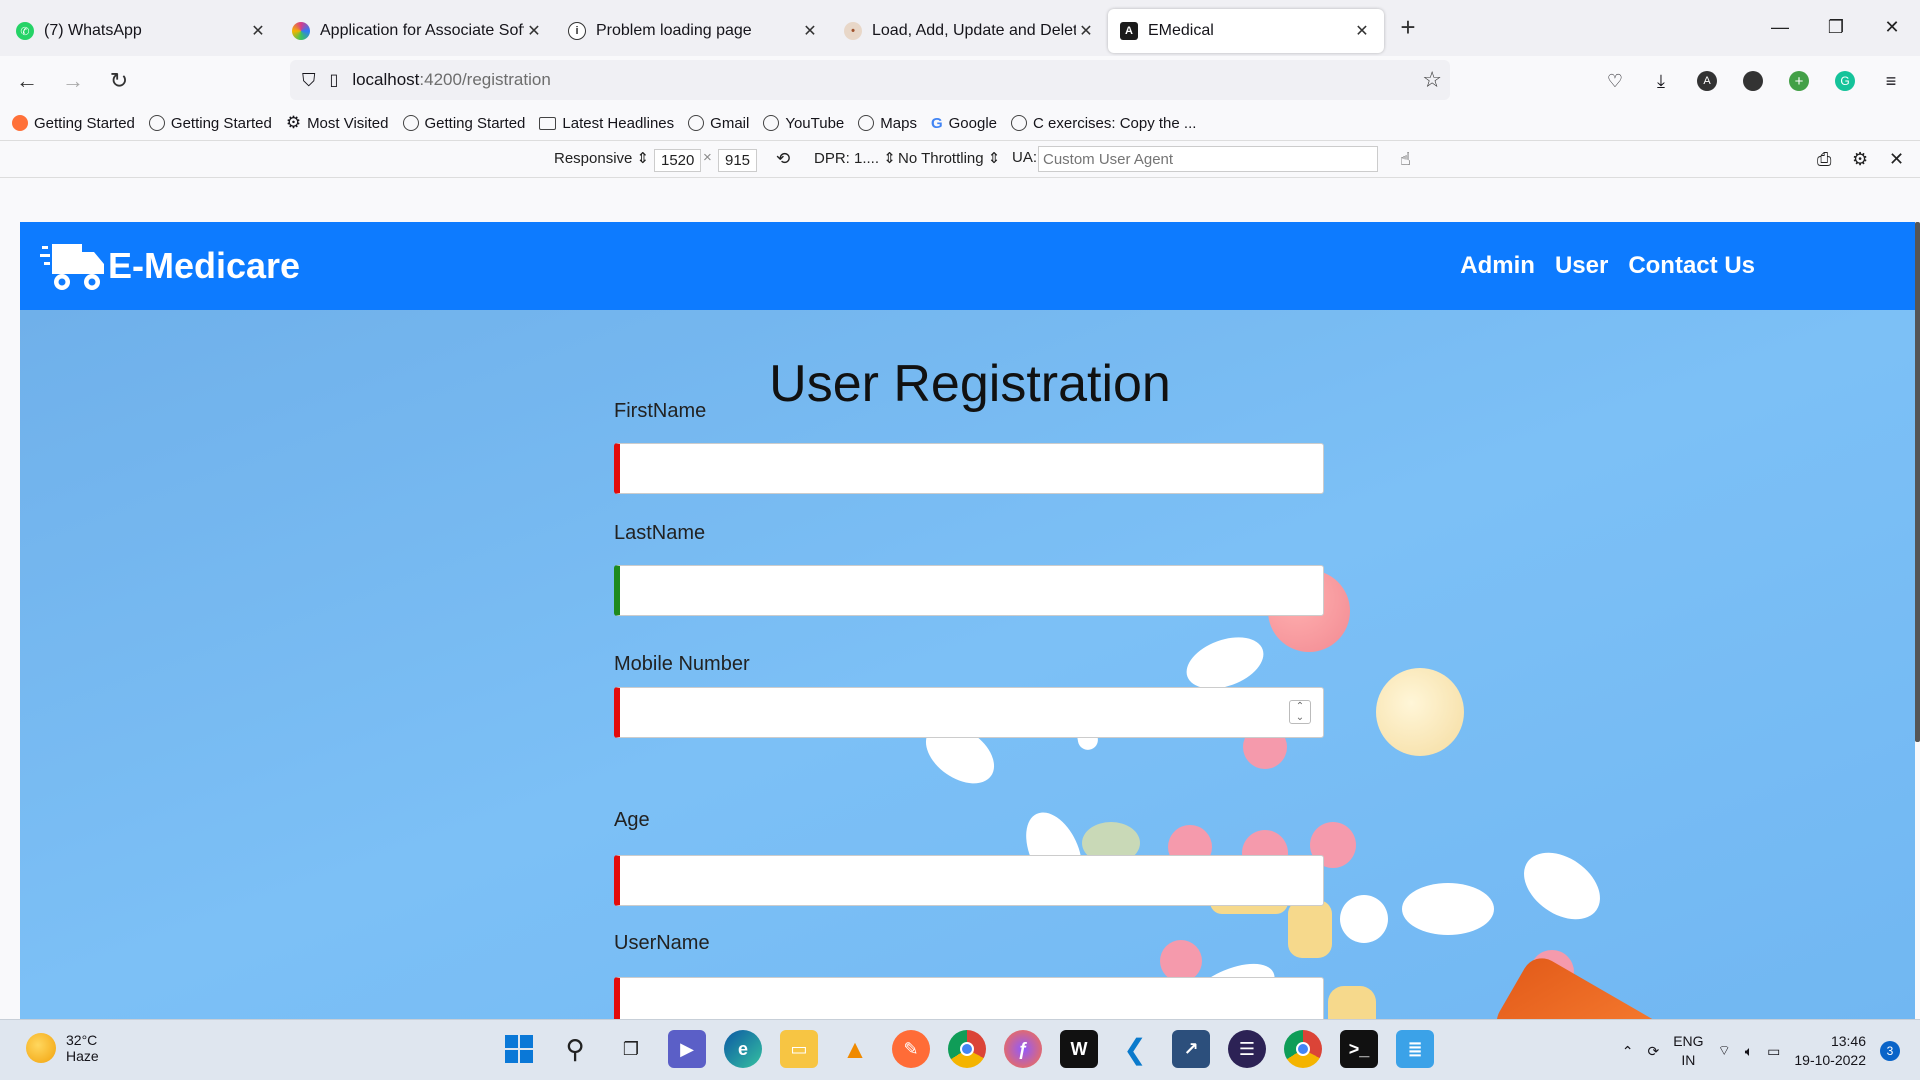 The width and height of the screenshot is (1920, 1080). Describe the element at coordinates (606, 123) in the screenshot. I see `bookmark-item: Latest Headlines` at that location.